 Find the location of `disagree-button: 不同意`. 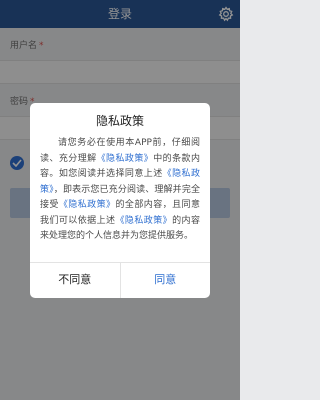

disagree-button: 不同意 is located at coordinates (75, 280).